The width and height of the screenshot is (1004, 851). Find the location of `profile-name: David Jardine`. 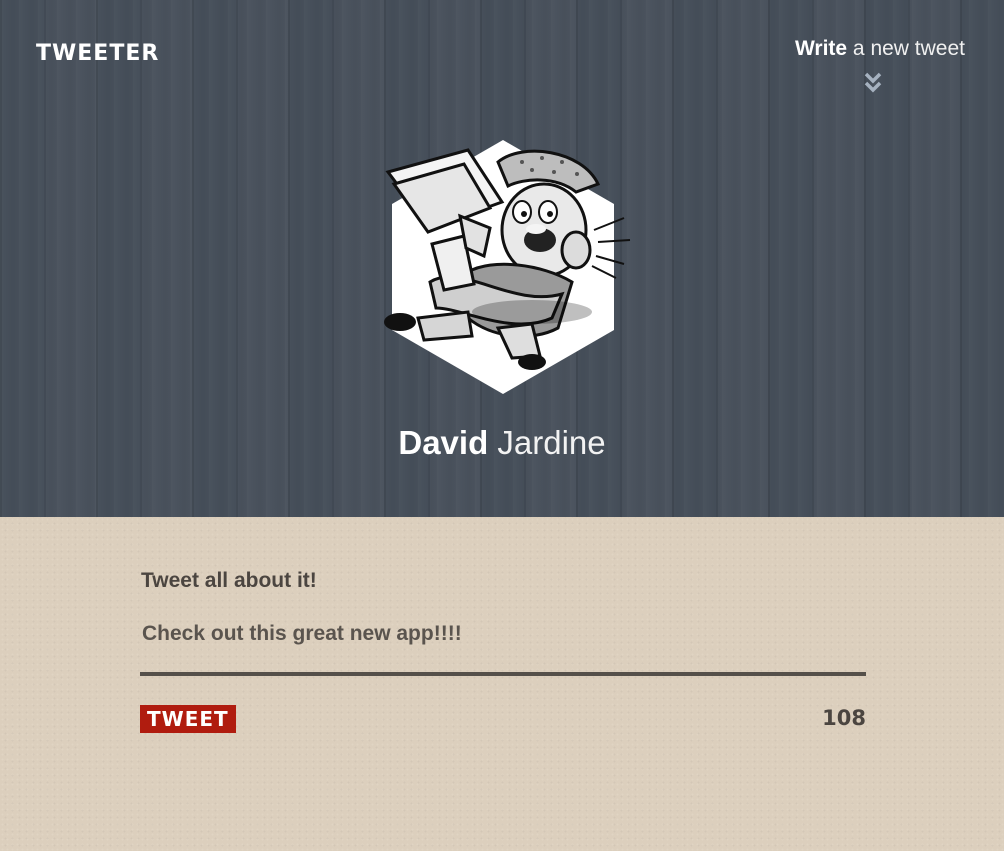

profile-name: David Jardine is located at coordinates (502, 443).